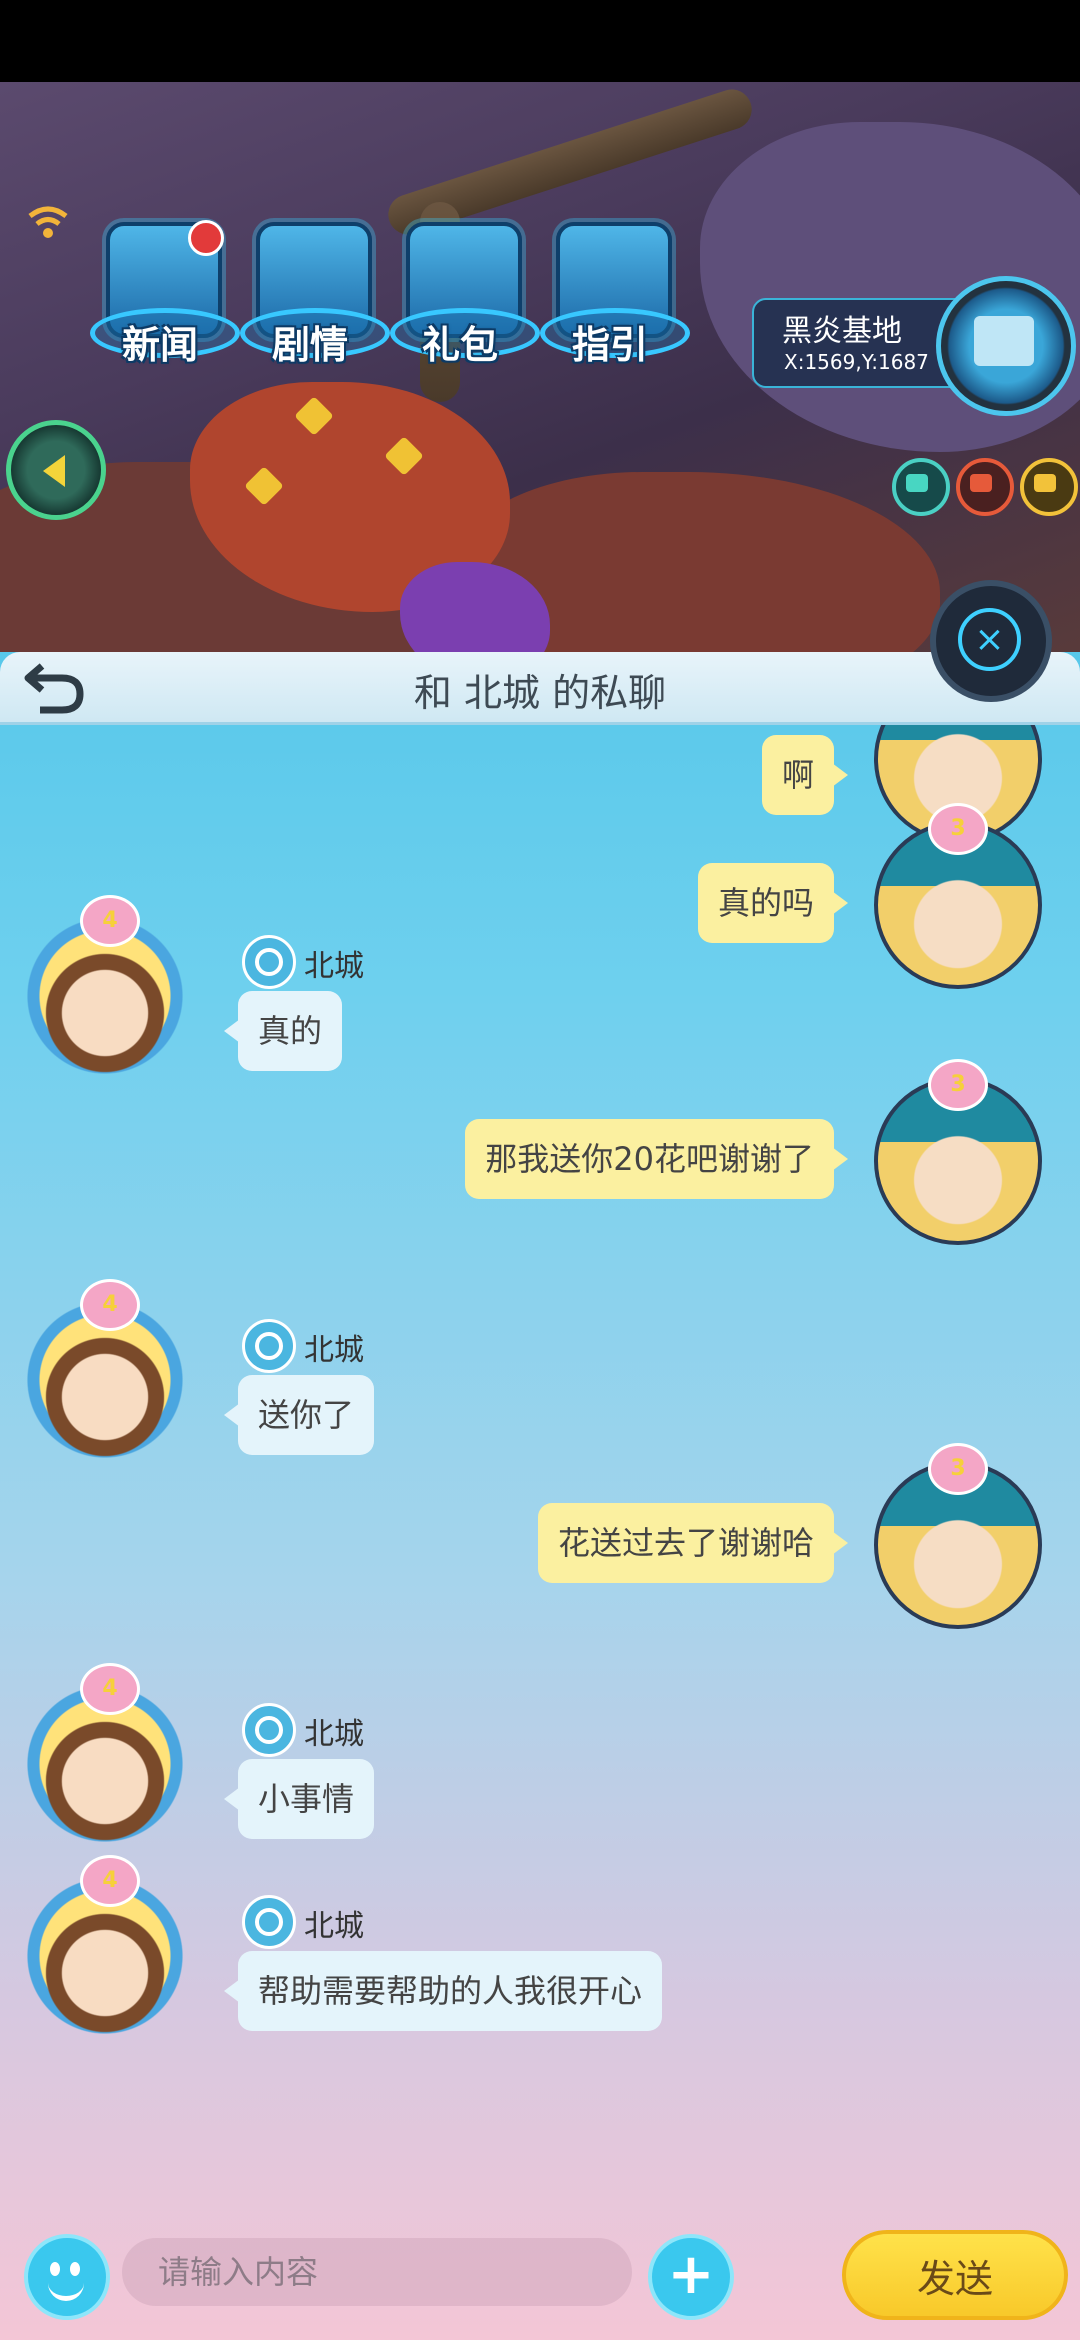  What do you see at coordinates (48, 222) in the screenshot?
I see `wifi-icon` at bounding box center [48, 222].